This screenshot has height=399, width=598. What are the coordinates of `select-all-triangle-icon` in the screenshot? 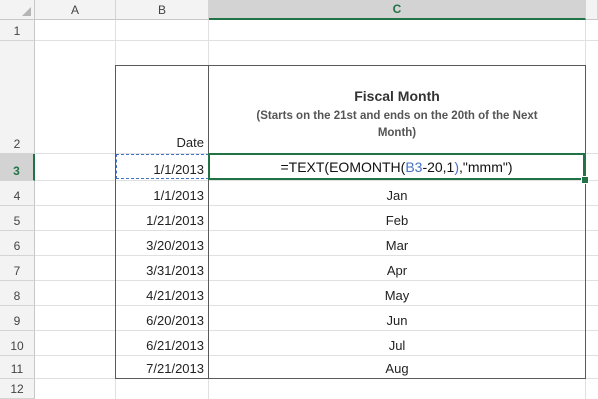 It's located at (26, 11).